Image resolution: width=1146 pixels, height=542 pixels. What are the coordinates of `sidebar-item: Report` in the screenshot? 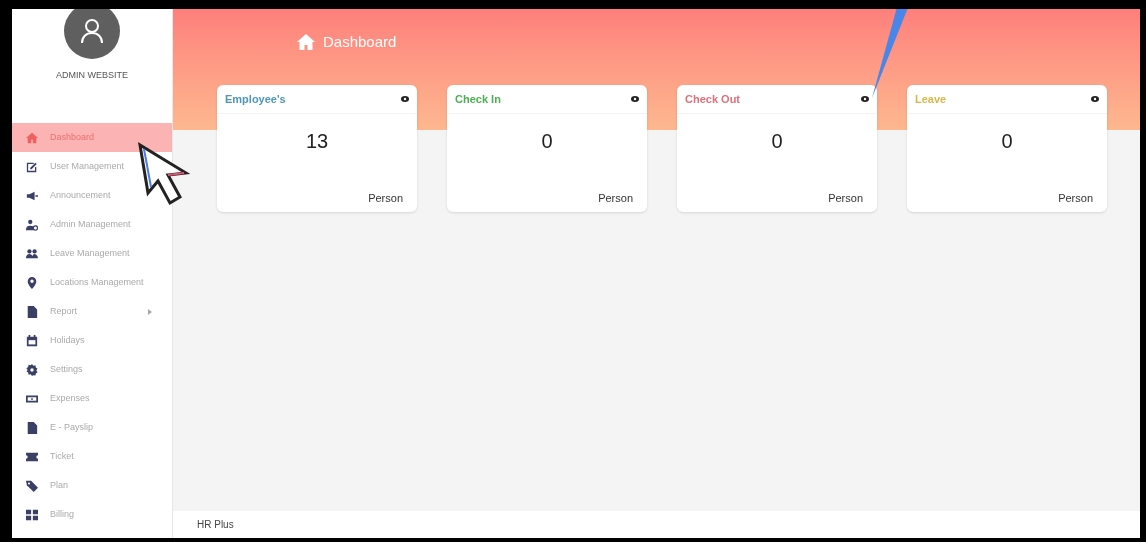 It's located at (92, 311).